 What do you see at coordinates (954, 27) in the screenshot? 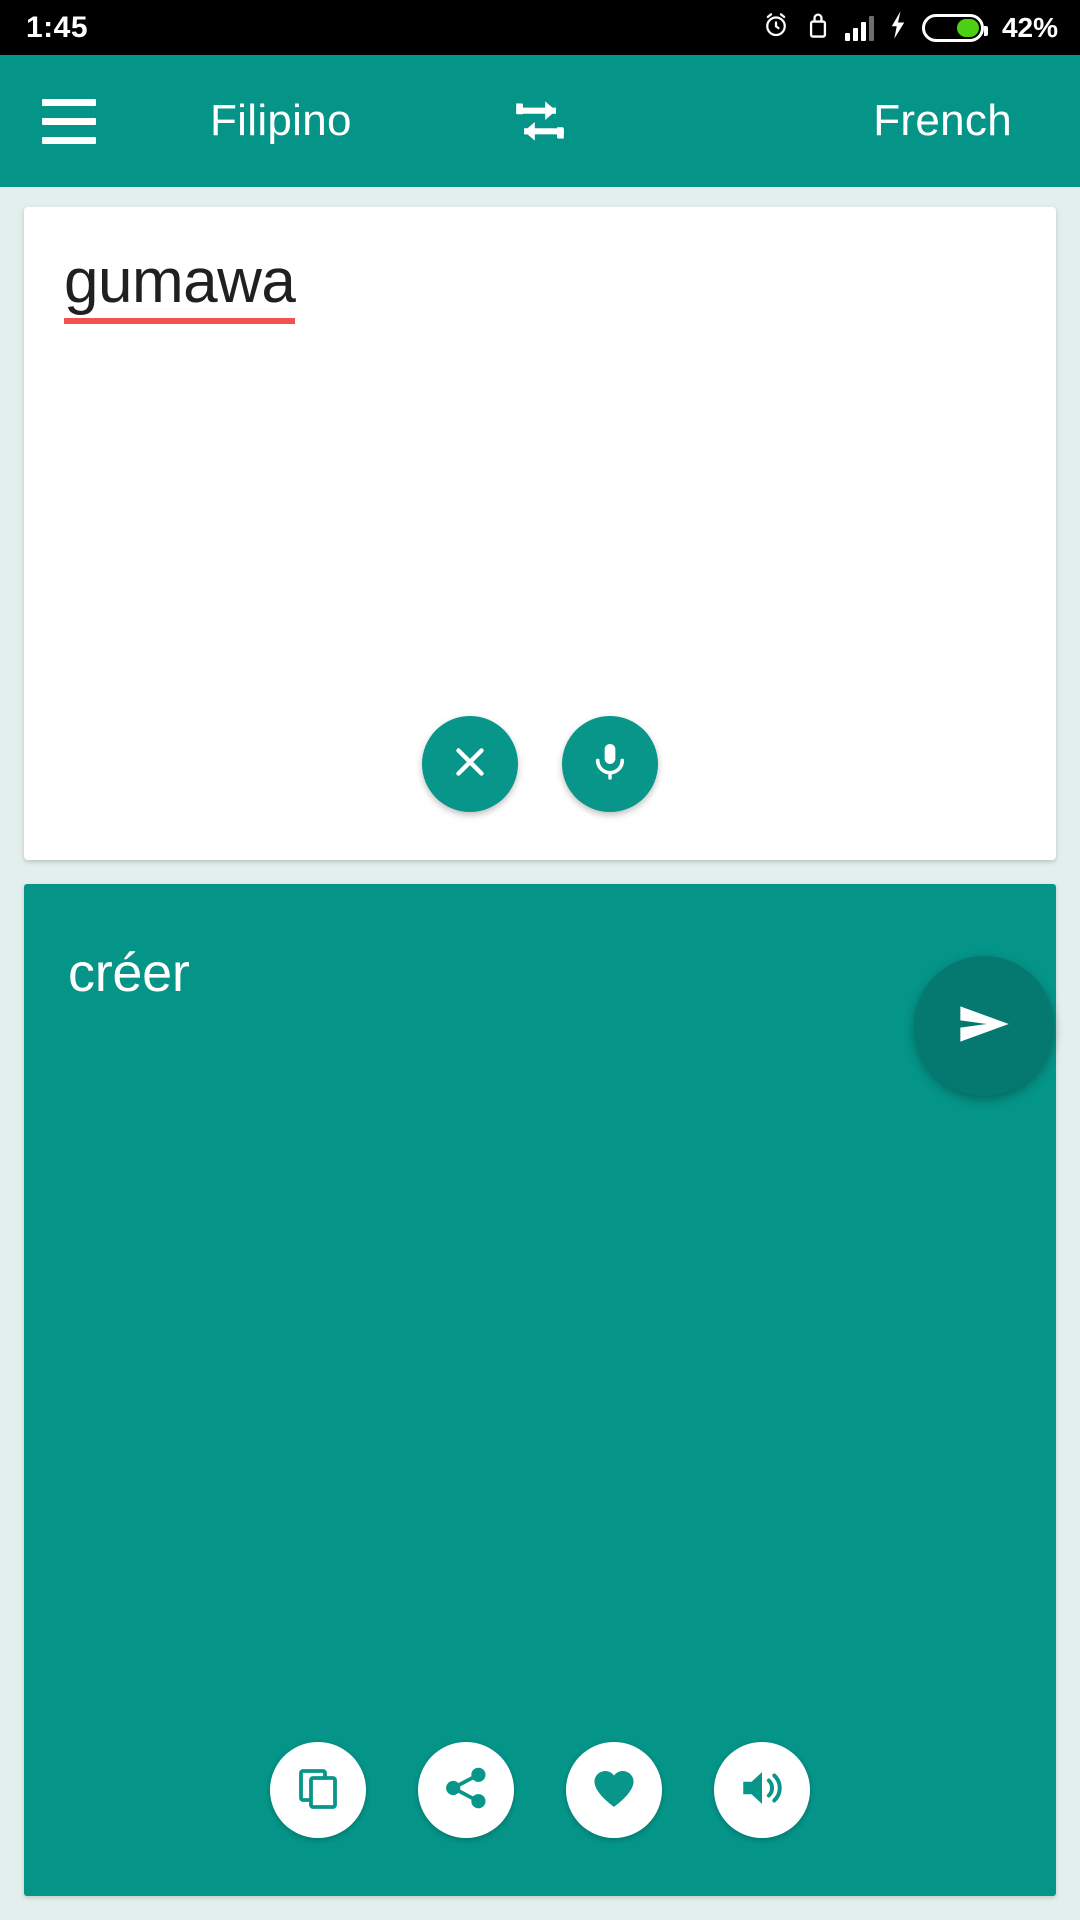
I see `battery-icon` at bounding box center [954, 27].